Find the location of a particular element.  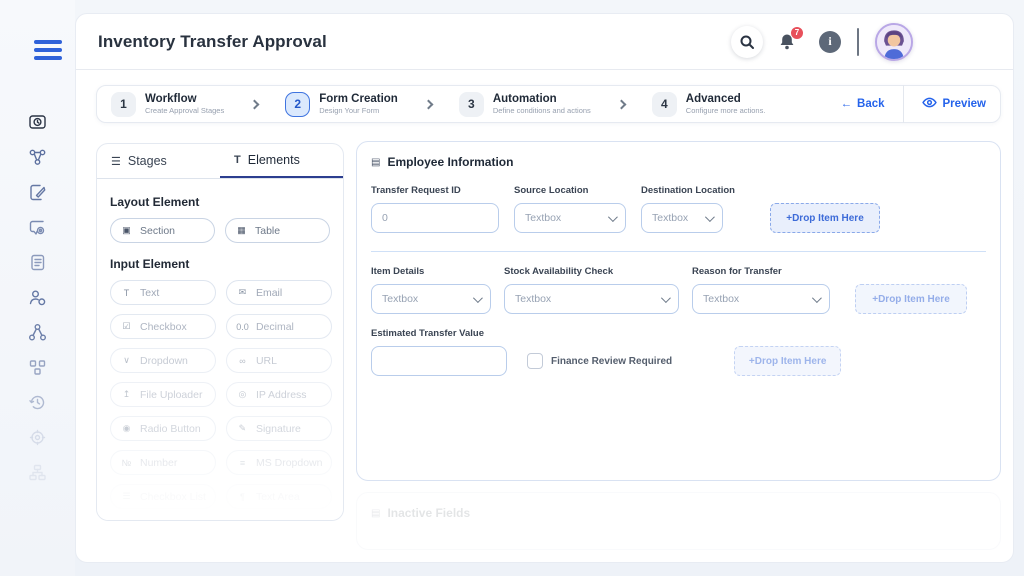

text-type-icon: T is located at coordinates (237, 160).